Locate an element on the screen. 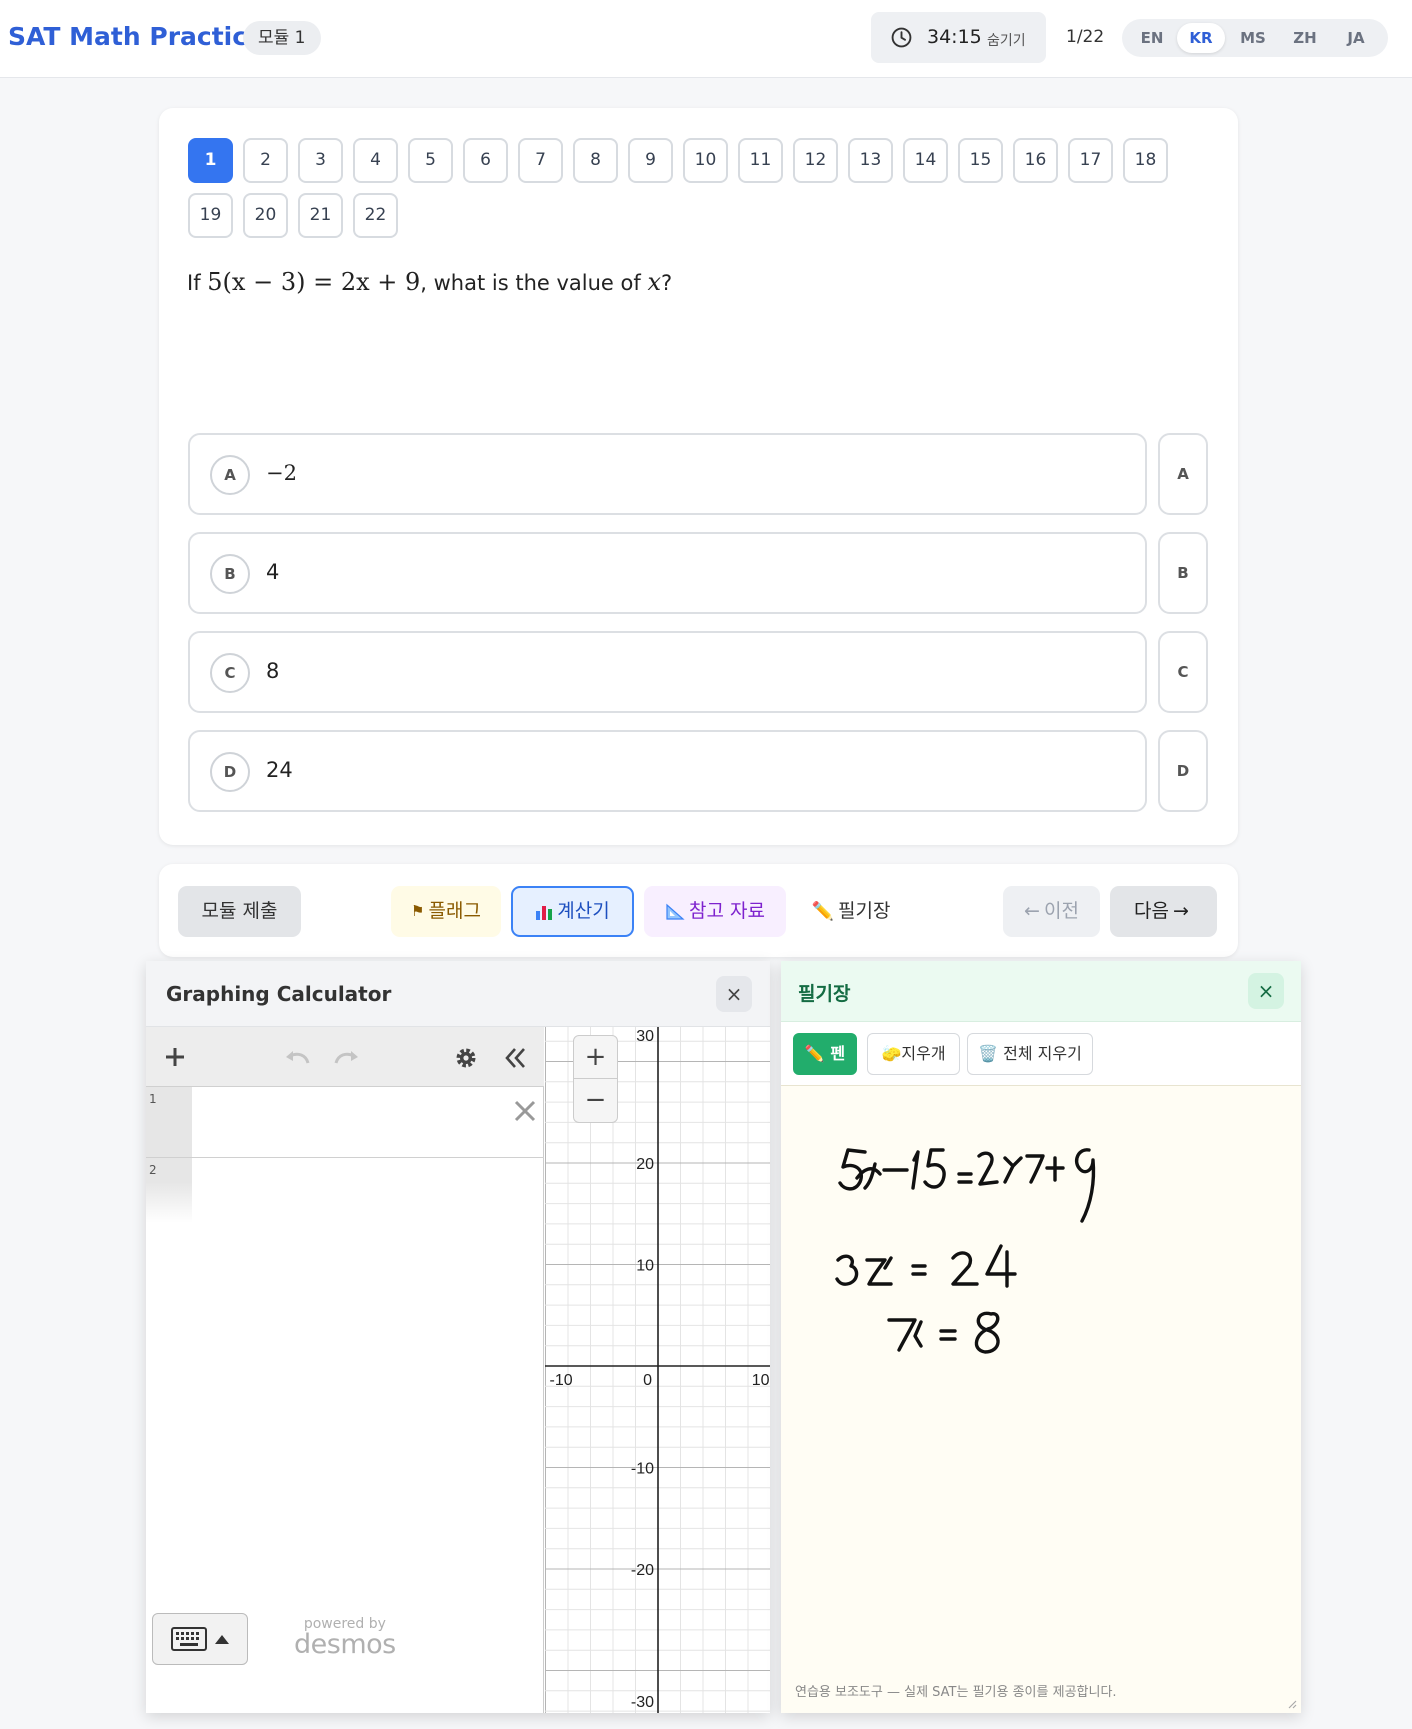  question-nav-12: 12 is located at coordinates (815, 160).